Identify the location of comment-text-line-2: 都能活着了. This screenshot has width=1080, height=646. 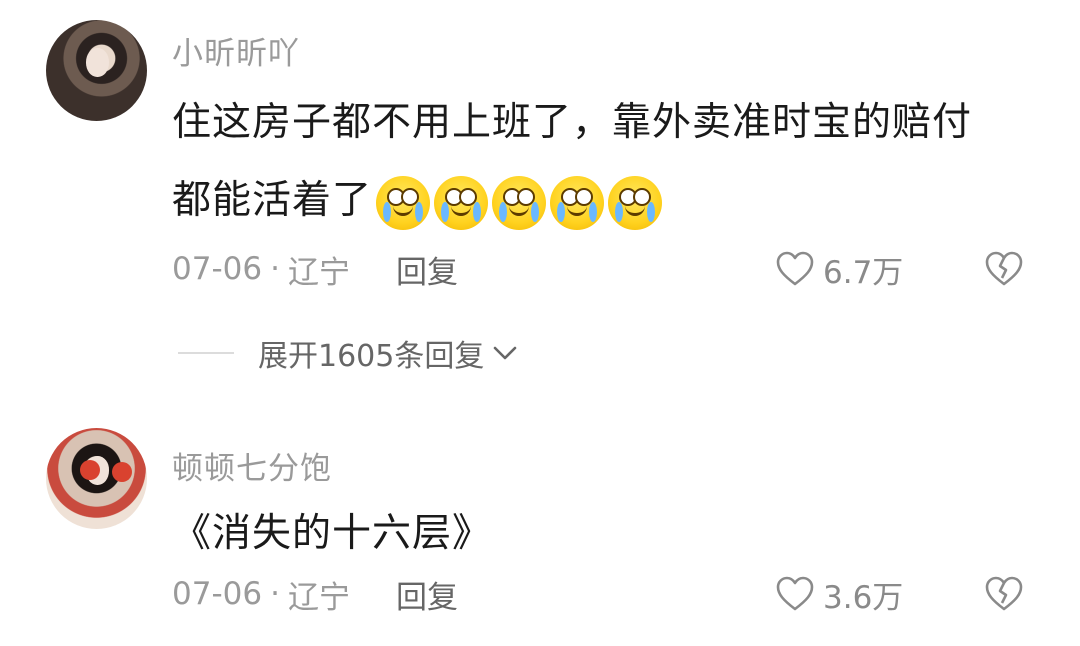
(602, 201).